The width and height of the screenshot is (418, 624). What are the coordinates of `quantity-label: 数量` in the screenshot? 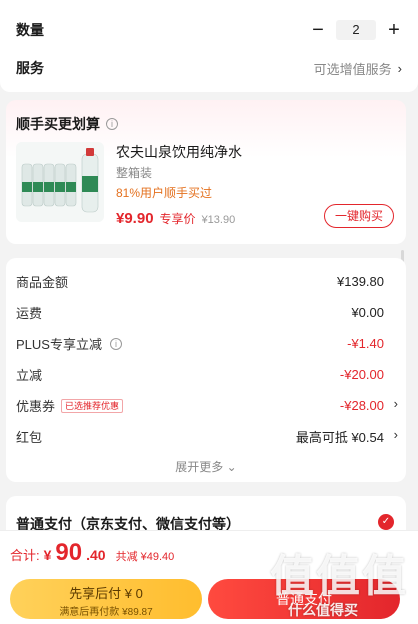 It's located at (30, 30).